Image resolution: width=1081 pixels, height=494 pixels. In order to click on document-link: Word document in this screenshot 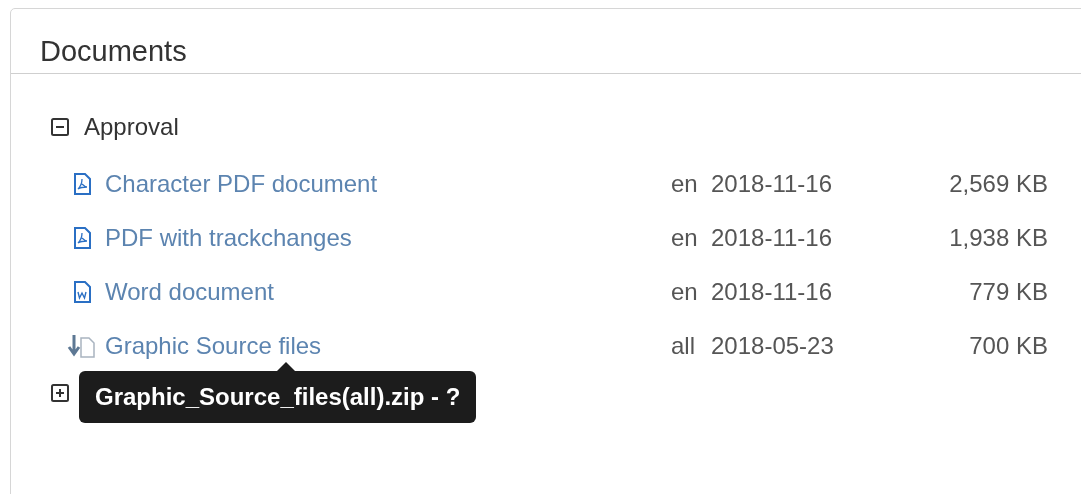, I will do `click(388, 292)`.